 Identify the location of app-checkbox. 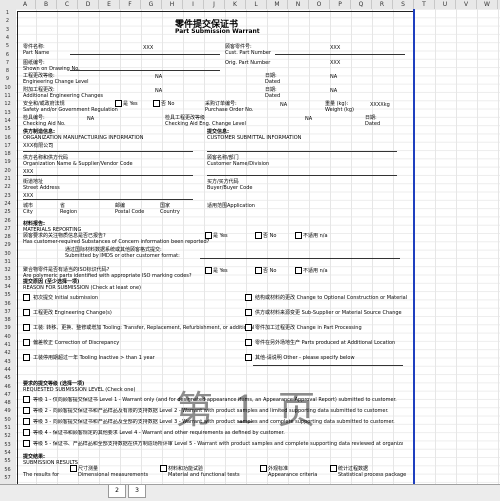
(263, 468).